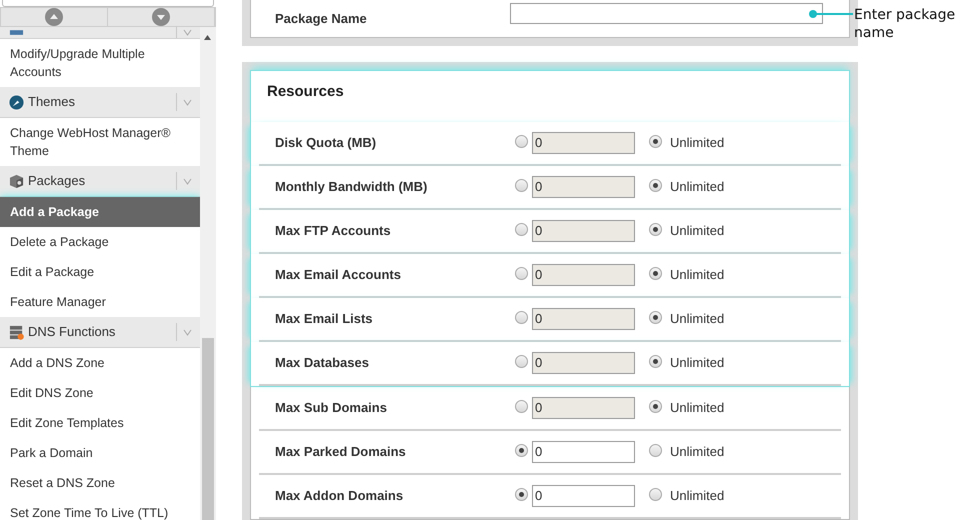 The height and width of the screenshot is (520, 966). What do you see at coordinates (100, 212) in the screenshot?
I see `nav-item: Add a Package` at bounding box center [100, 212].